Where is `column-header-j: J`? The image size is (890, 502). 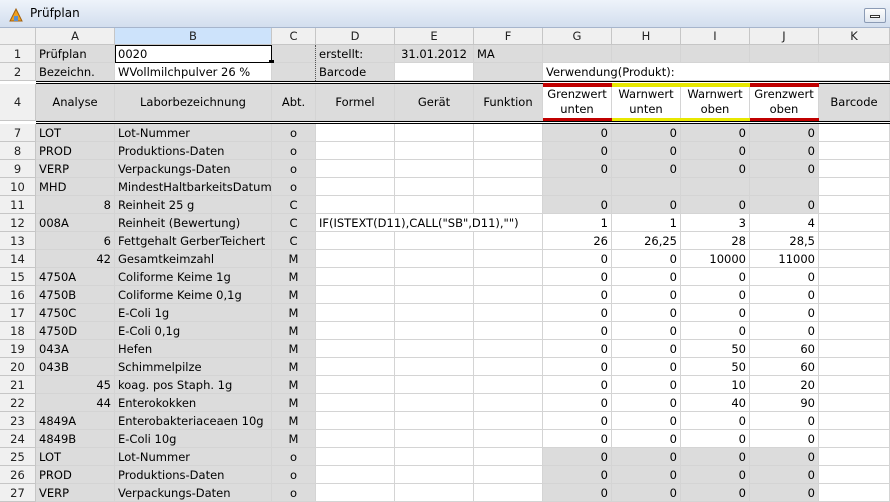 column-header-j: J is located at coordinates (784, 36).